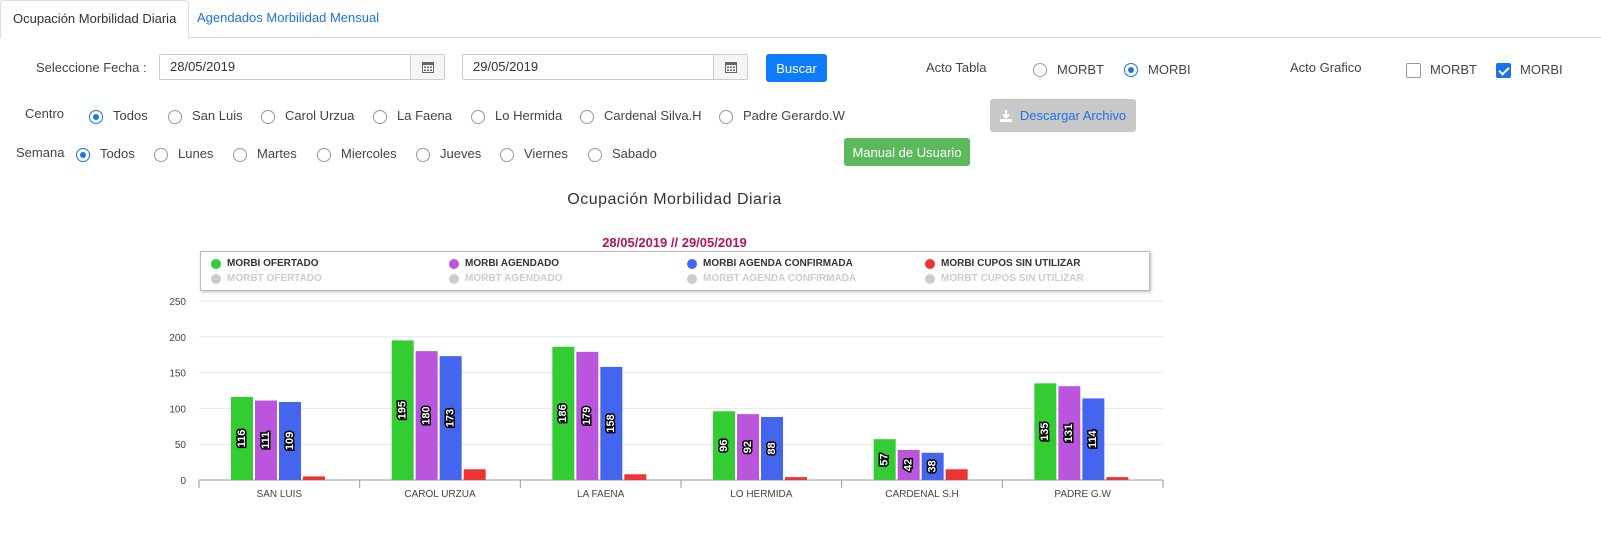  I want to click on legend-label: MORBT AGENDADO, so click(514, 278).